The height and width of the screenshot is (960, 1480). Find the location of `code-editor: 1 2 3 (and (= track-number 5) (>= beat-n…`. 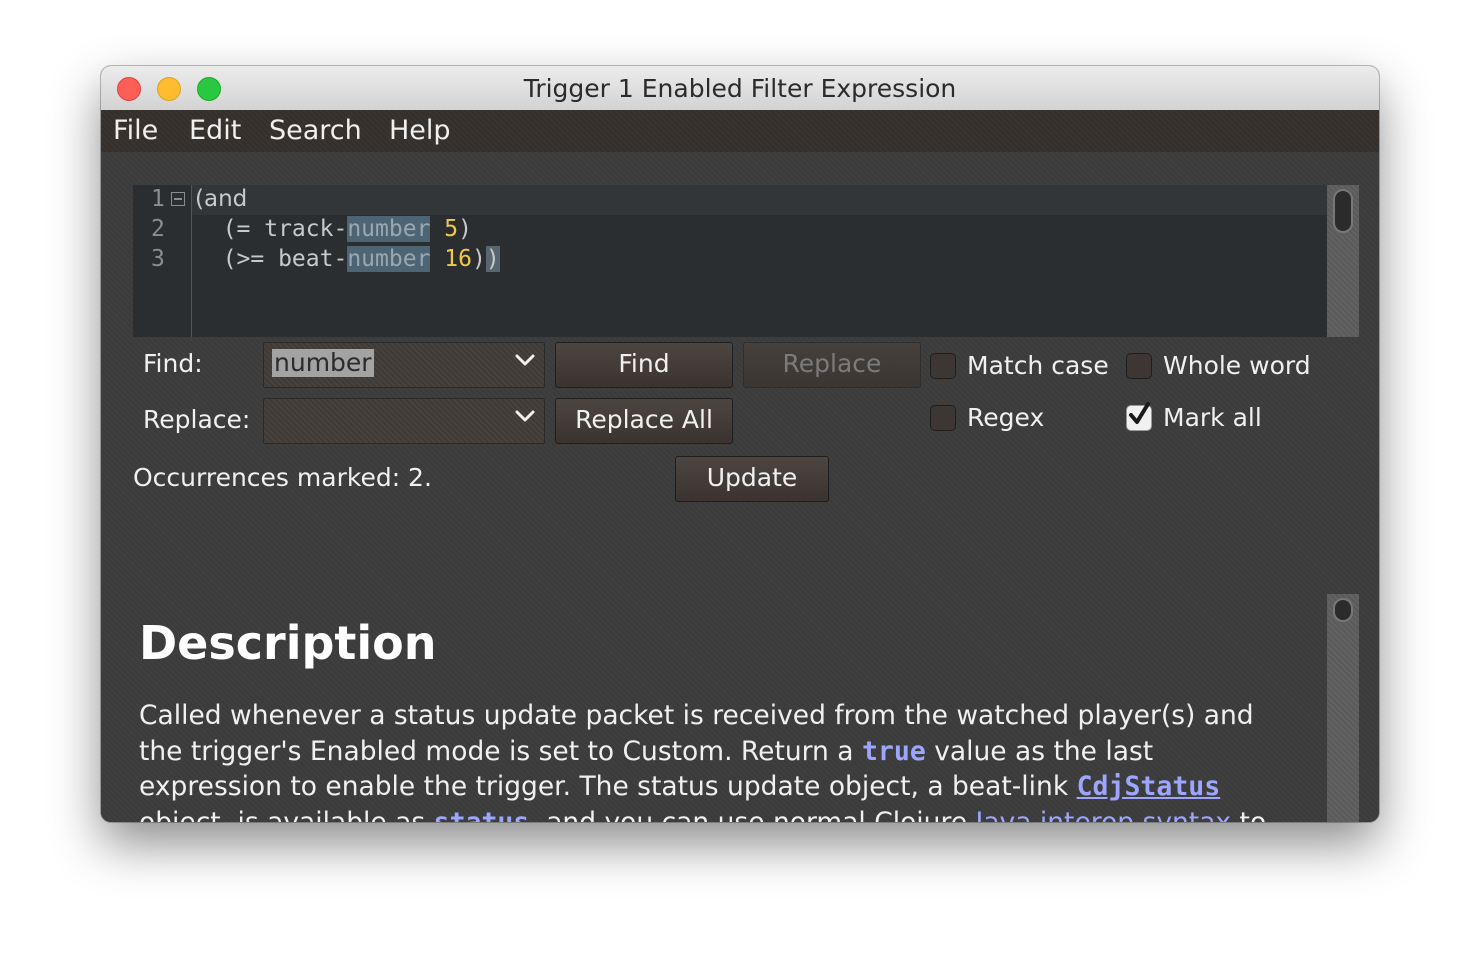

code-editor: 1 2 3 (and (= track-number 5) (>= beat-n… is located at coordinates (730, 261).